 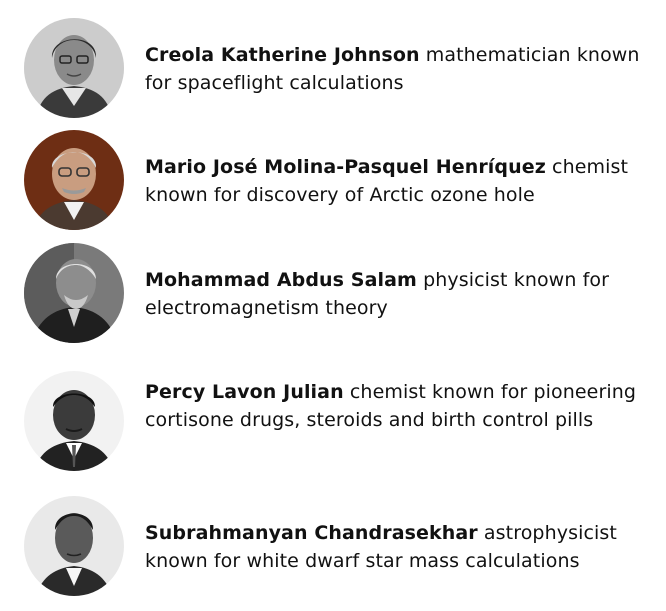 What do you see at coordinates (244, 392) in the screenshot?
I see `person-name: Percy Lavon Julian` at bounding box center [244, 392].